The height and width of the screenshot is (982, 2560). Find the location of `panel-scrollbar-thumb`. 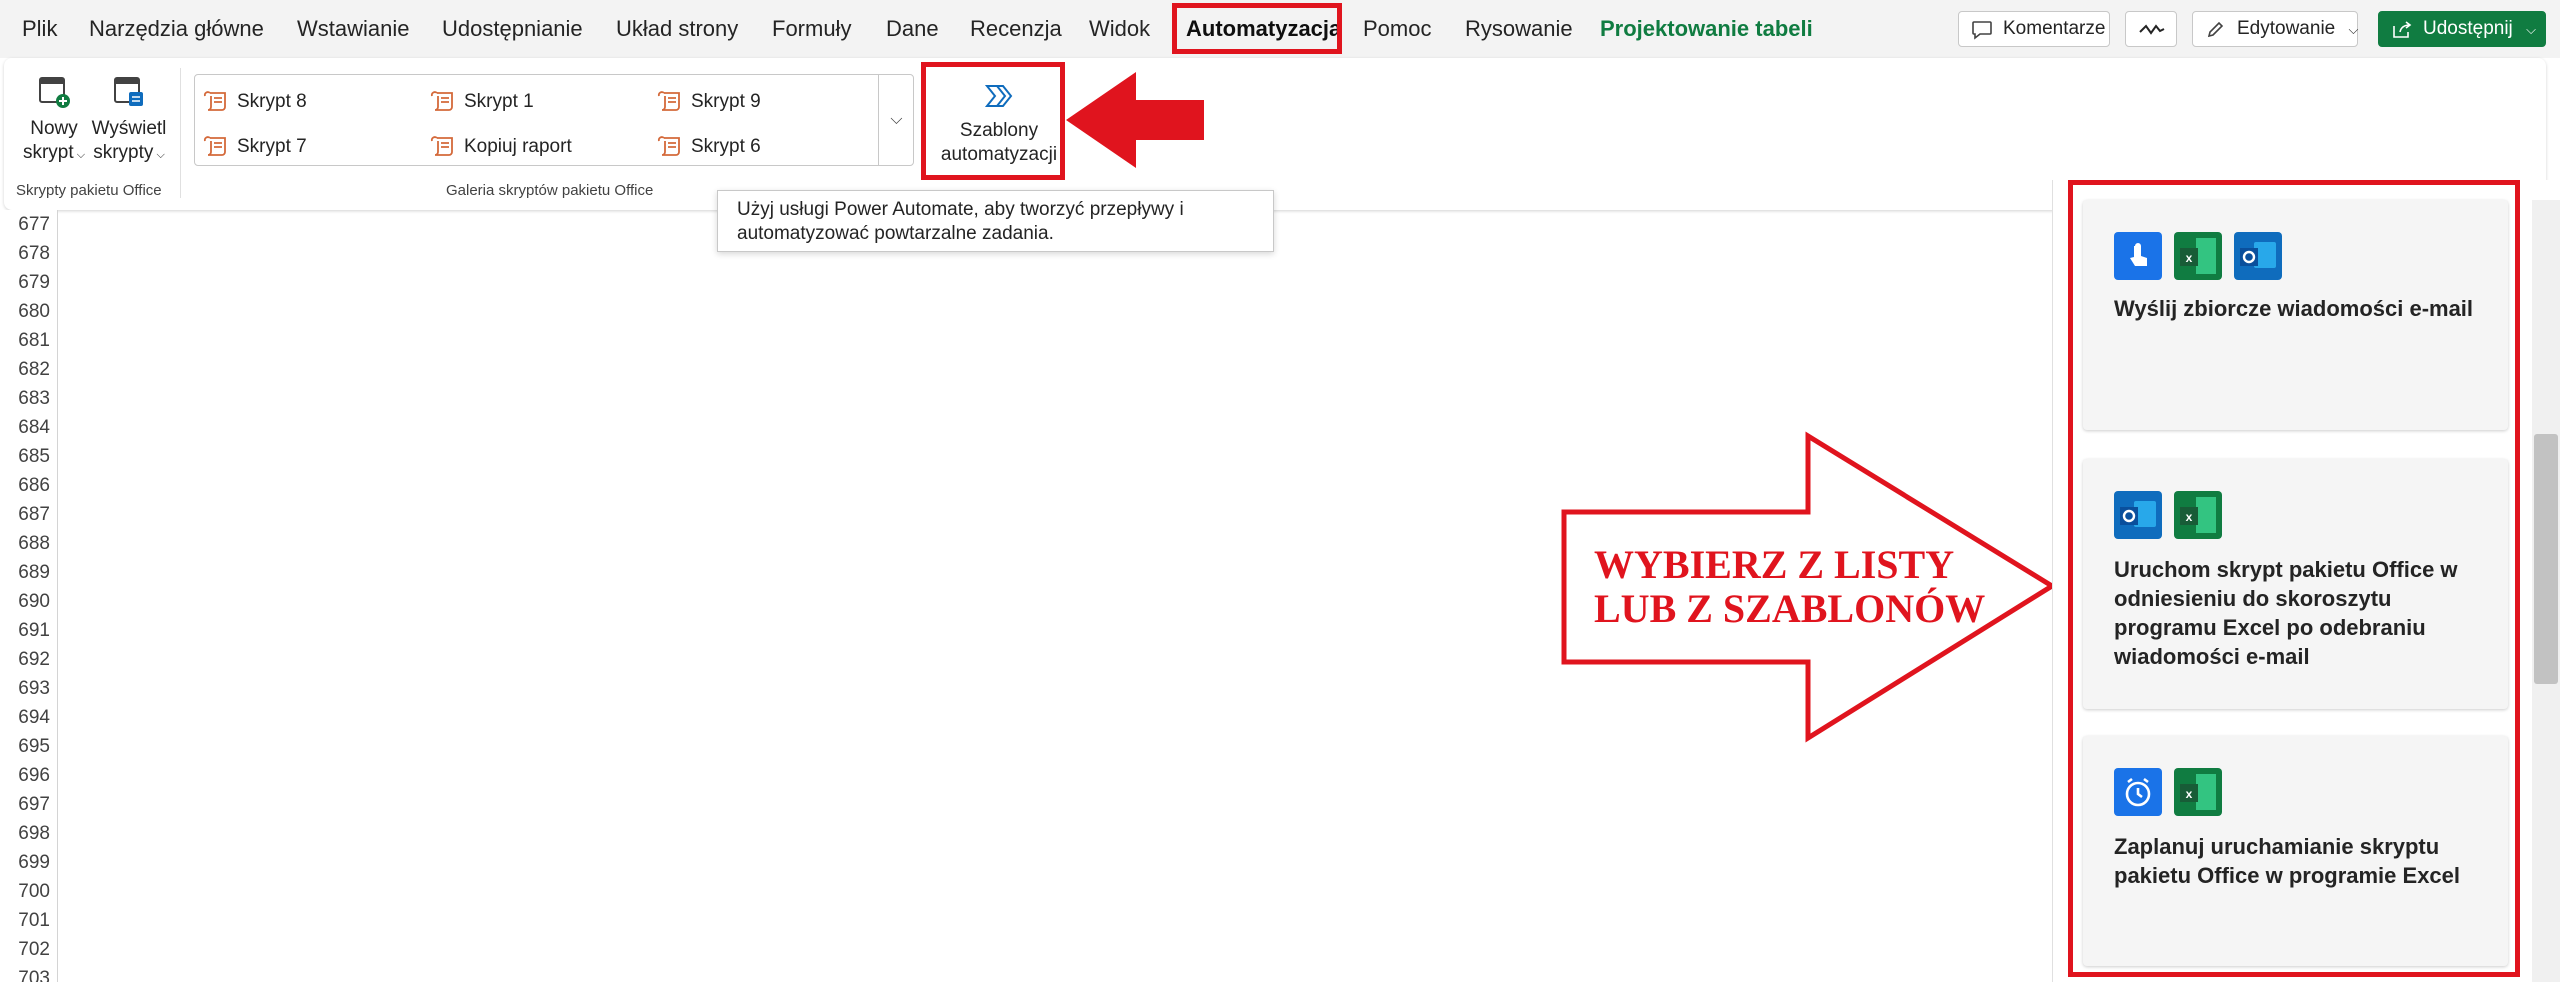

panel-scrollbar-thumb is located at coordinates (2546, 559).